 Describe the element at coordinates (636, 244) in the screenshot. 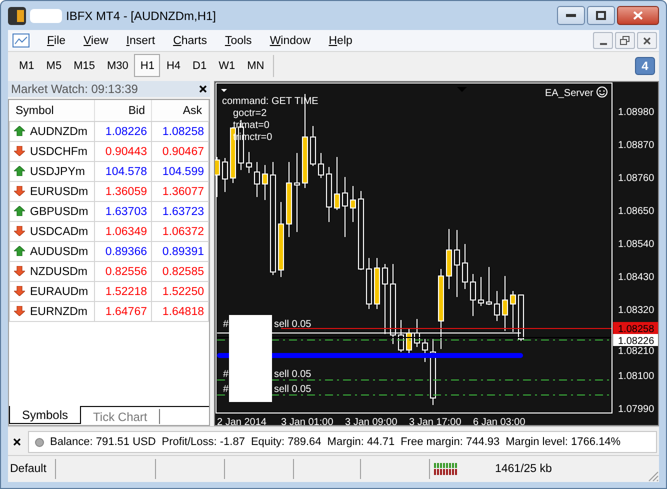

I see `price-label: 1.08540` at that location.